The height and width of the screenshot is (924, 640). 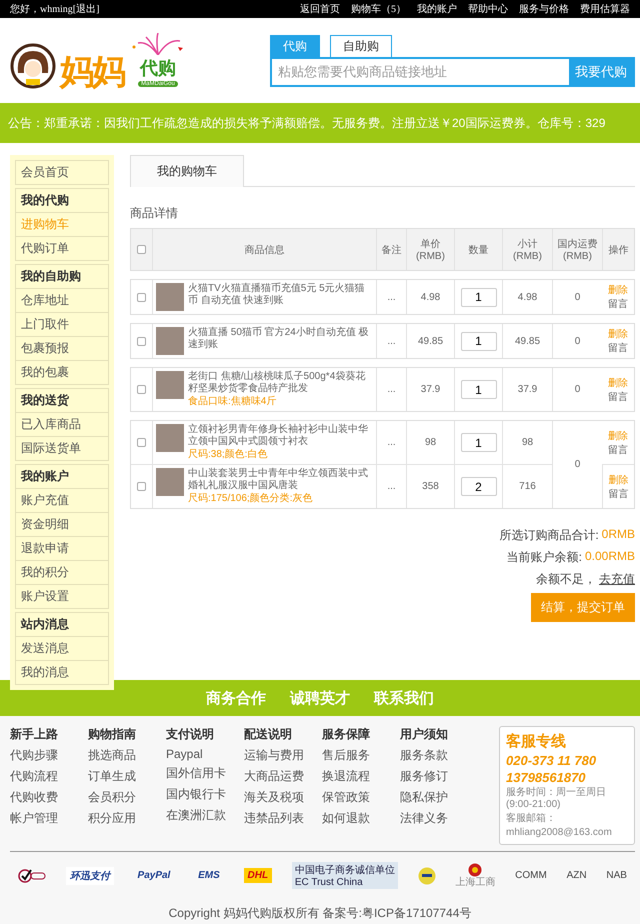 What do you see at coordinates (62, 525) in the screenshot?
I see `sidebar-item: 资金明细` at bounding box center [62, 525].